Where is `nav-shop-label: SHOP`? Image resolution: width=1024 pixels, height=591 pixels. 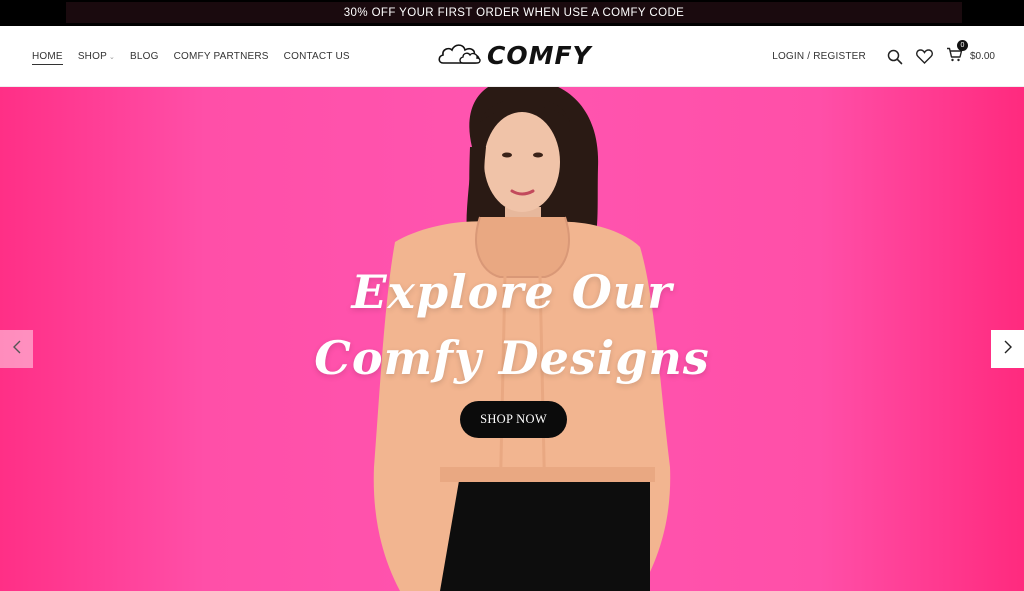 nav-shop-label: SHOP is located at coordinates (92, 56).